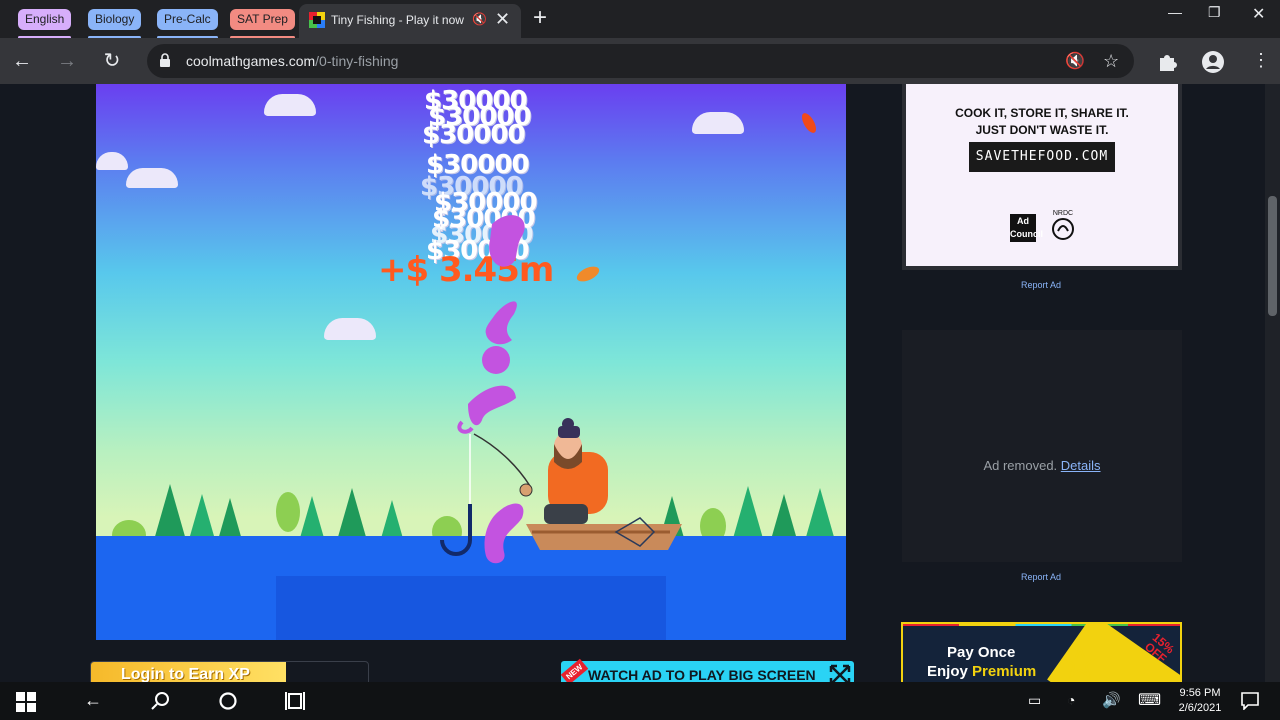 The image size is (1280, 720). Describe the element at coordinates (228, 701) in the screenshot. I see `cortana-icon` at that location.